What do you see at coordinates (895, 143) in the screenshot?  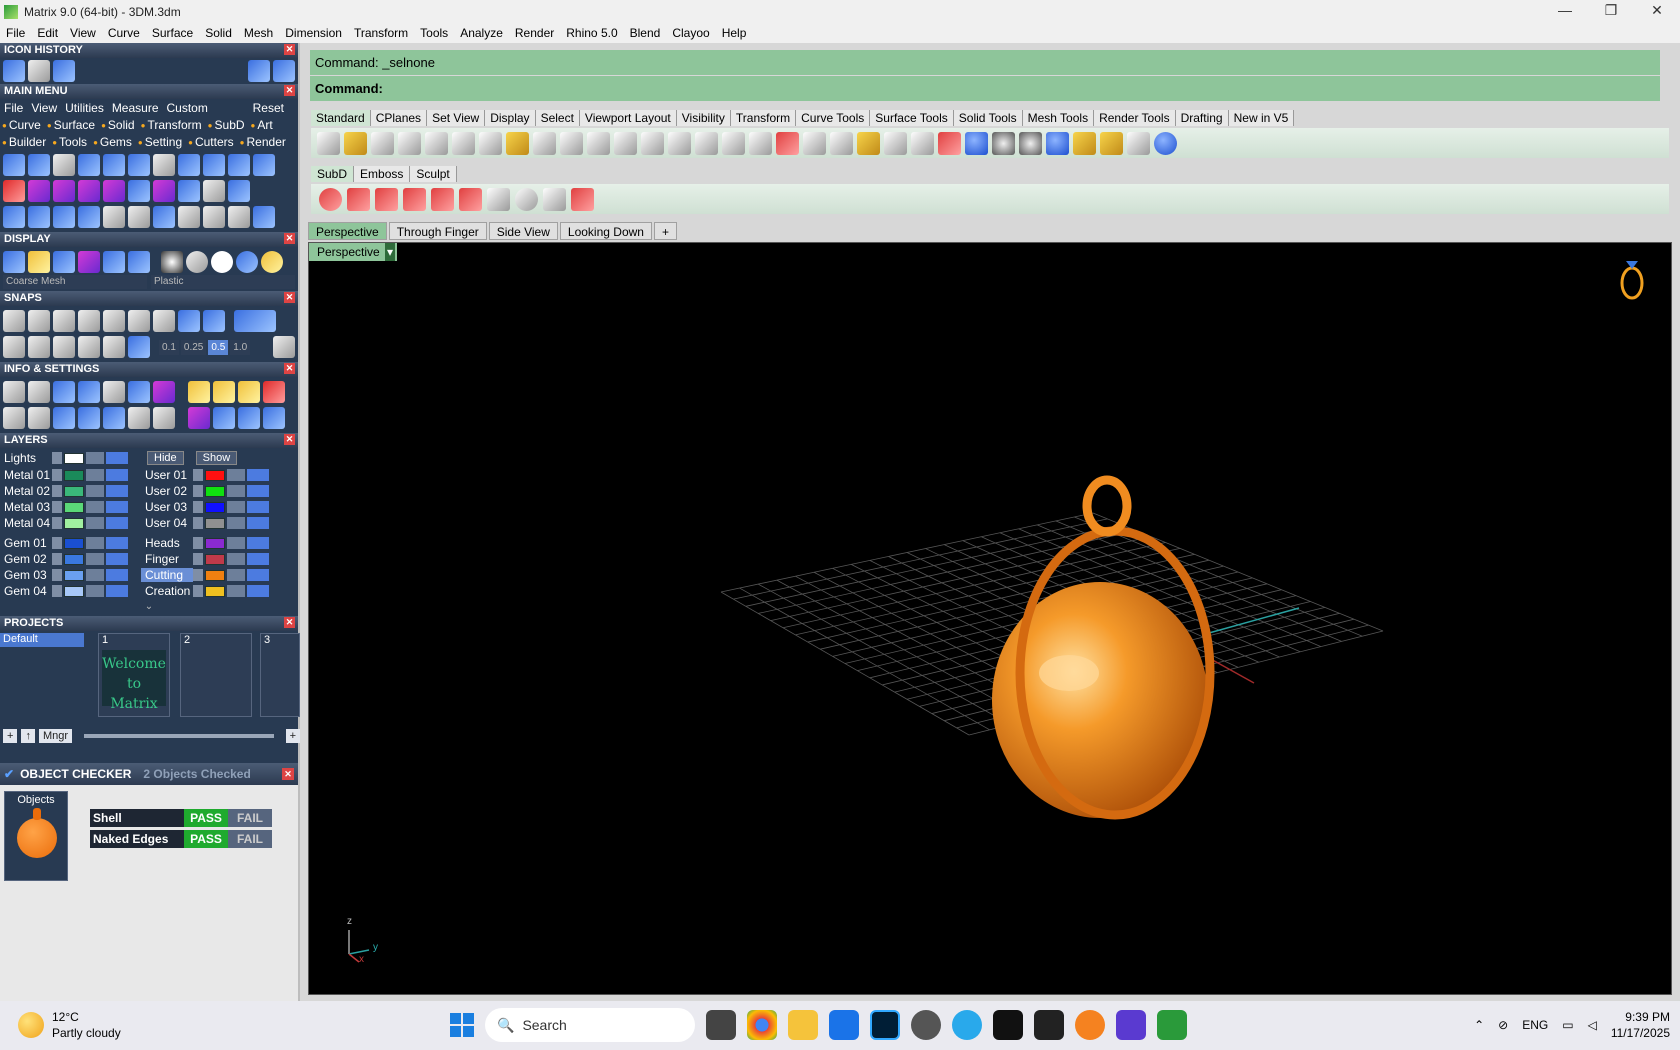 I see `light-bulb-icon` at bounding box center [895, 143].